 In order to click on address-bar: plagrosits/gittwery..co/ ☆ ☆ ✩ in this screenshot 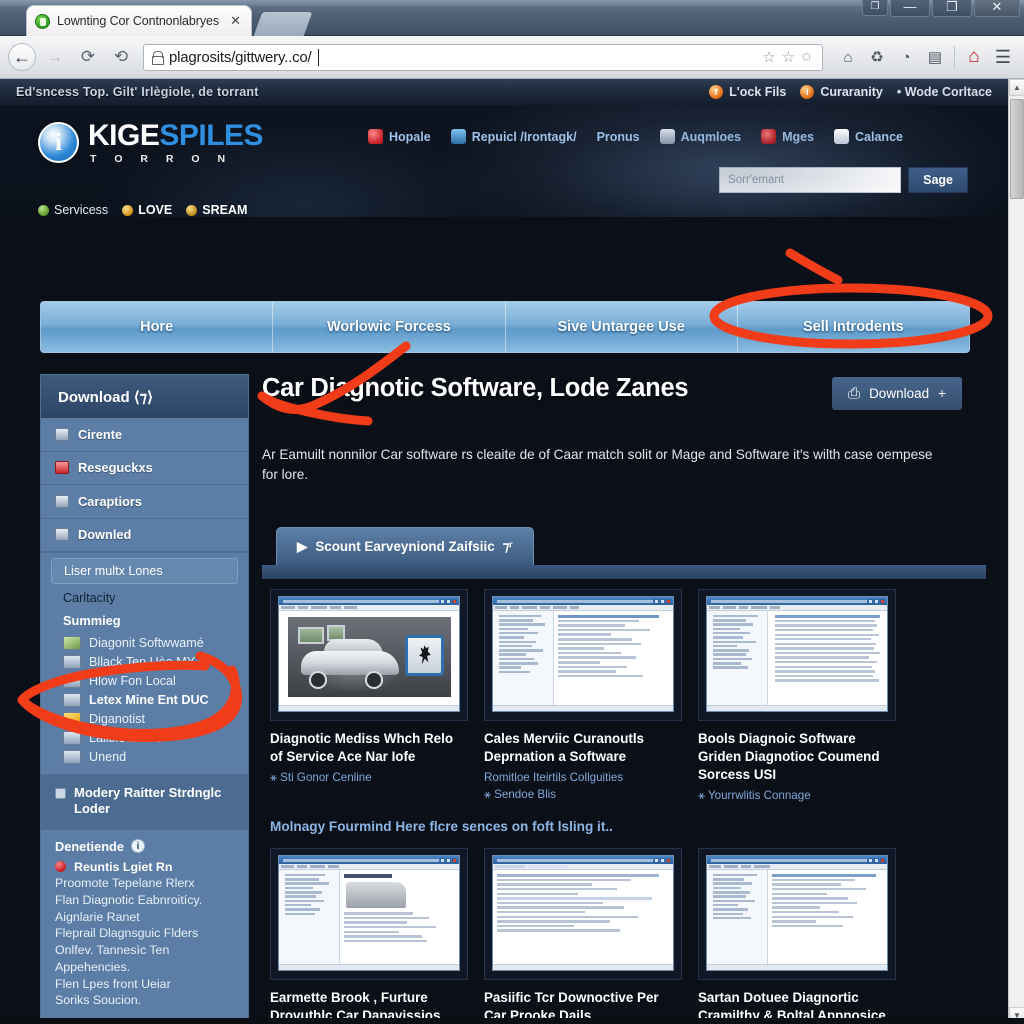, I will do `click(483, 57)`.